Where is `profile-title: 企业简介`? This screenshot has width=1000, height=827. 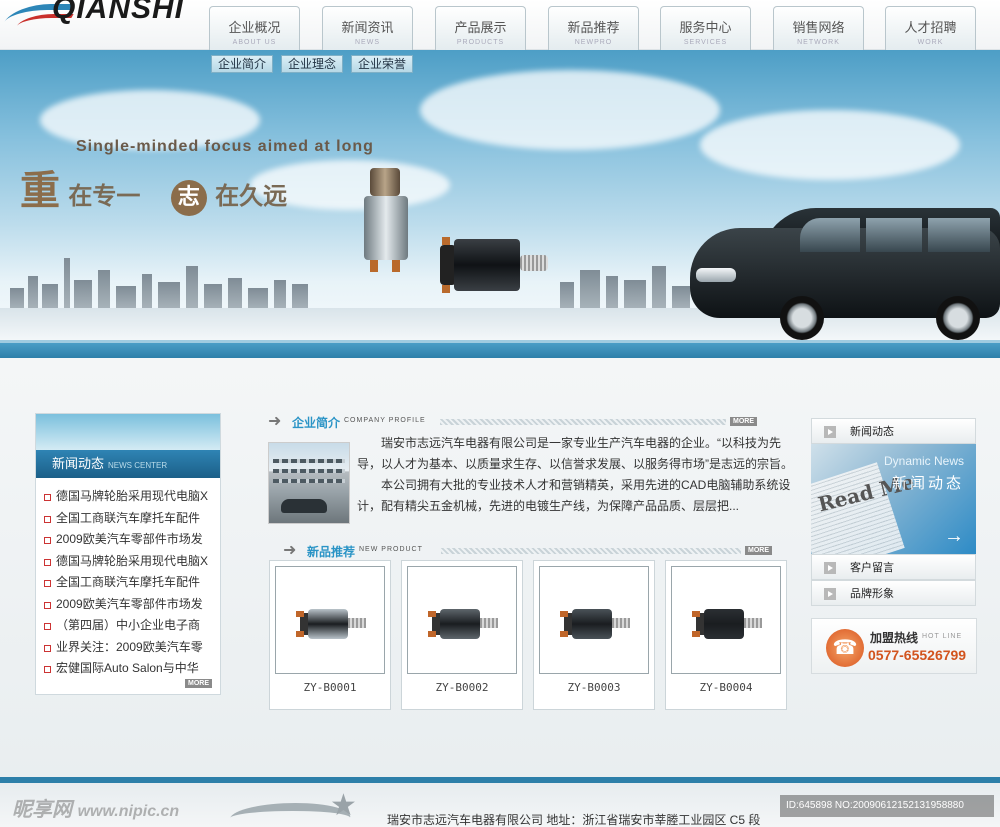
profile-title: 企业简介 is located at coordinates (316, 423).